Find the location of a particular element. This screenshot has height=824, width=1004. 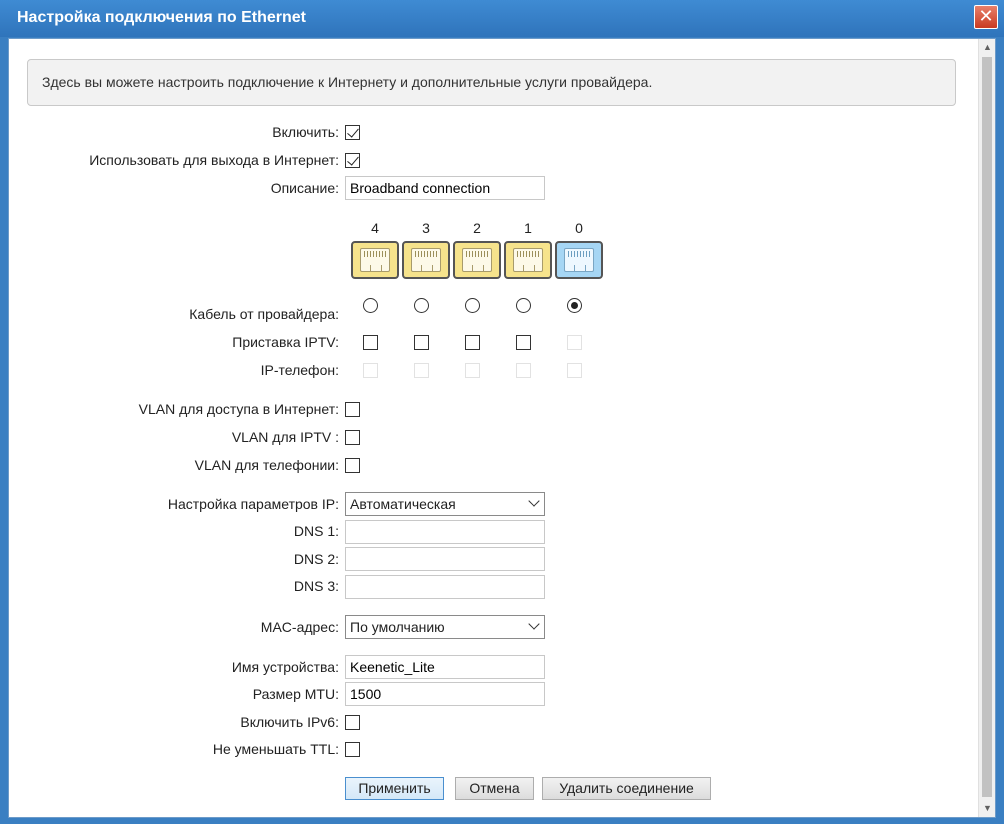

label-ipv6: Включить IPv6: is located at coordinates (289, 722).